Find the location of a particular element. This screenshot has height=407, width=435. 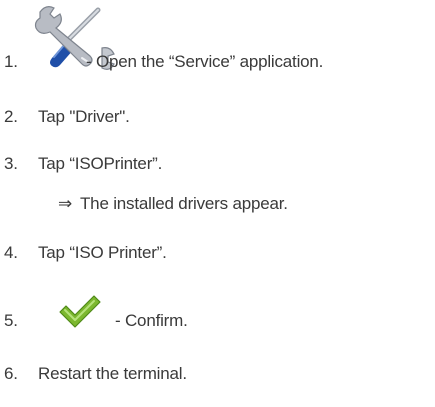

step-5-text: - Confirm. is located at coordinates (151, 320).